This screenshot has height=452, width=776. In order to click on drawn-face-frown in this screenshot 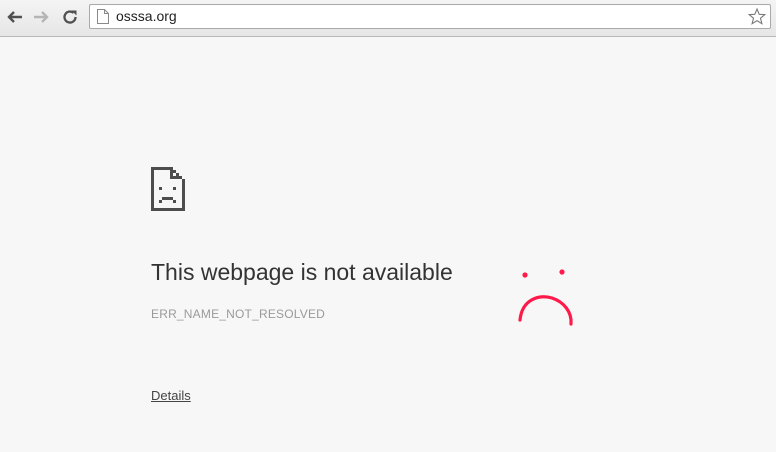, I will do `click(545, 310)`.